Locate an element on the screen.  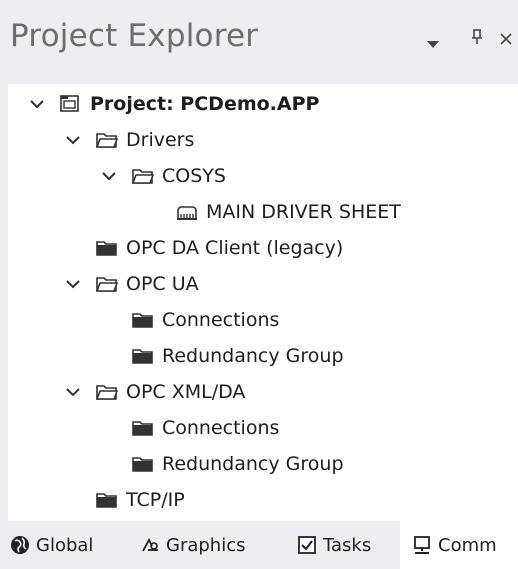
tree-node-cosys: COSYS is located at coordinates (163, 176).